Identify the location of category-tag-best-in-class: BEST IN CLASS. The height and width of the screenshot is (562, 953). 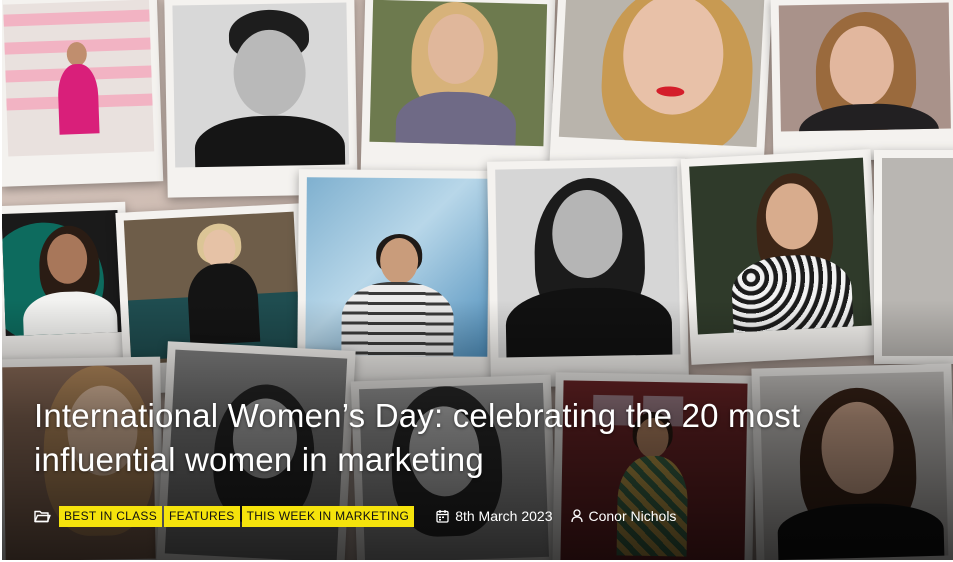
(111, 516).